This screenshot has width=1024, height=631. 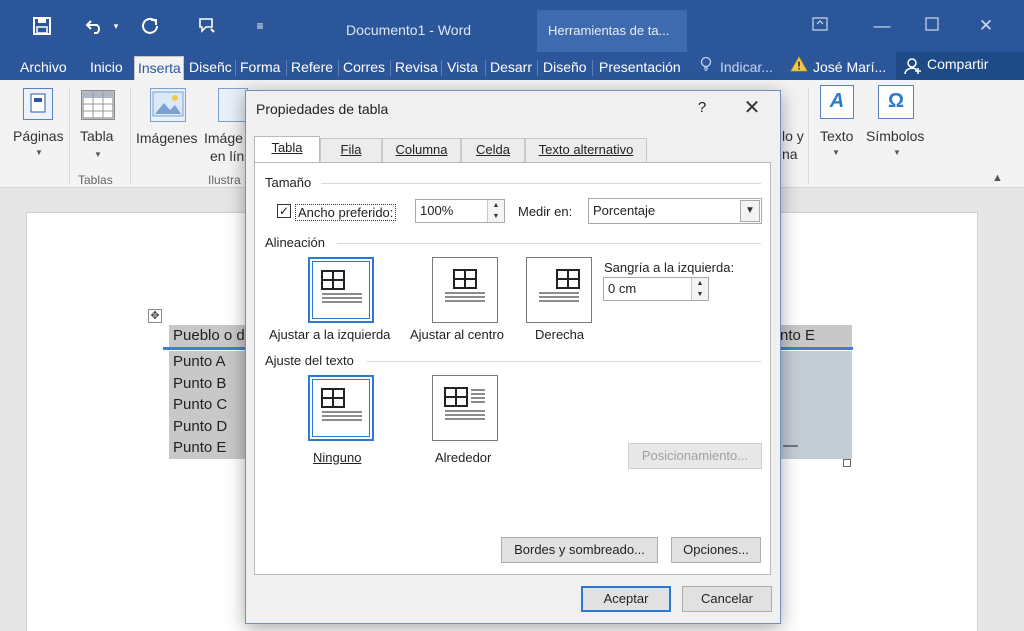 I want to click on tab-revisar: Revisa, so click(x=417, y=68).